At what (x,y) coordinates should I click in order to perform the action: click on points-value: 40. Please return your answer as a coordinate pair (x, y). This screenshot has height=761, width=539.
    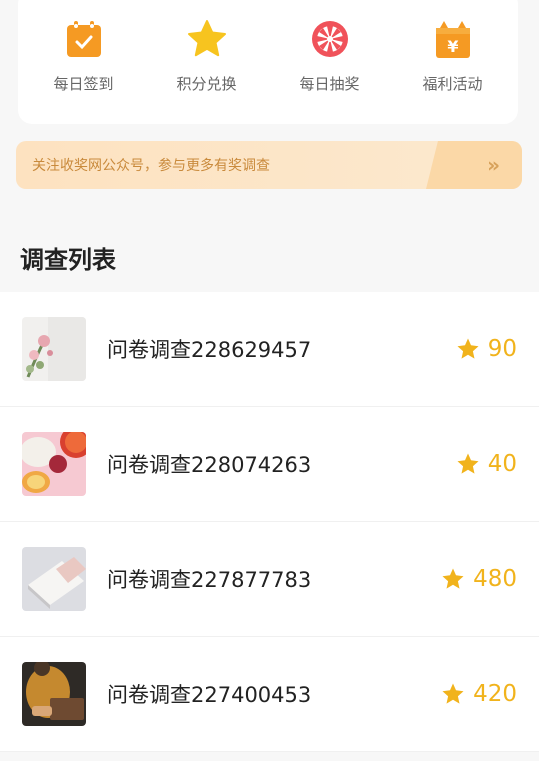
    Looking at the image, I should click on (502, 464).